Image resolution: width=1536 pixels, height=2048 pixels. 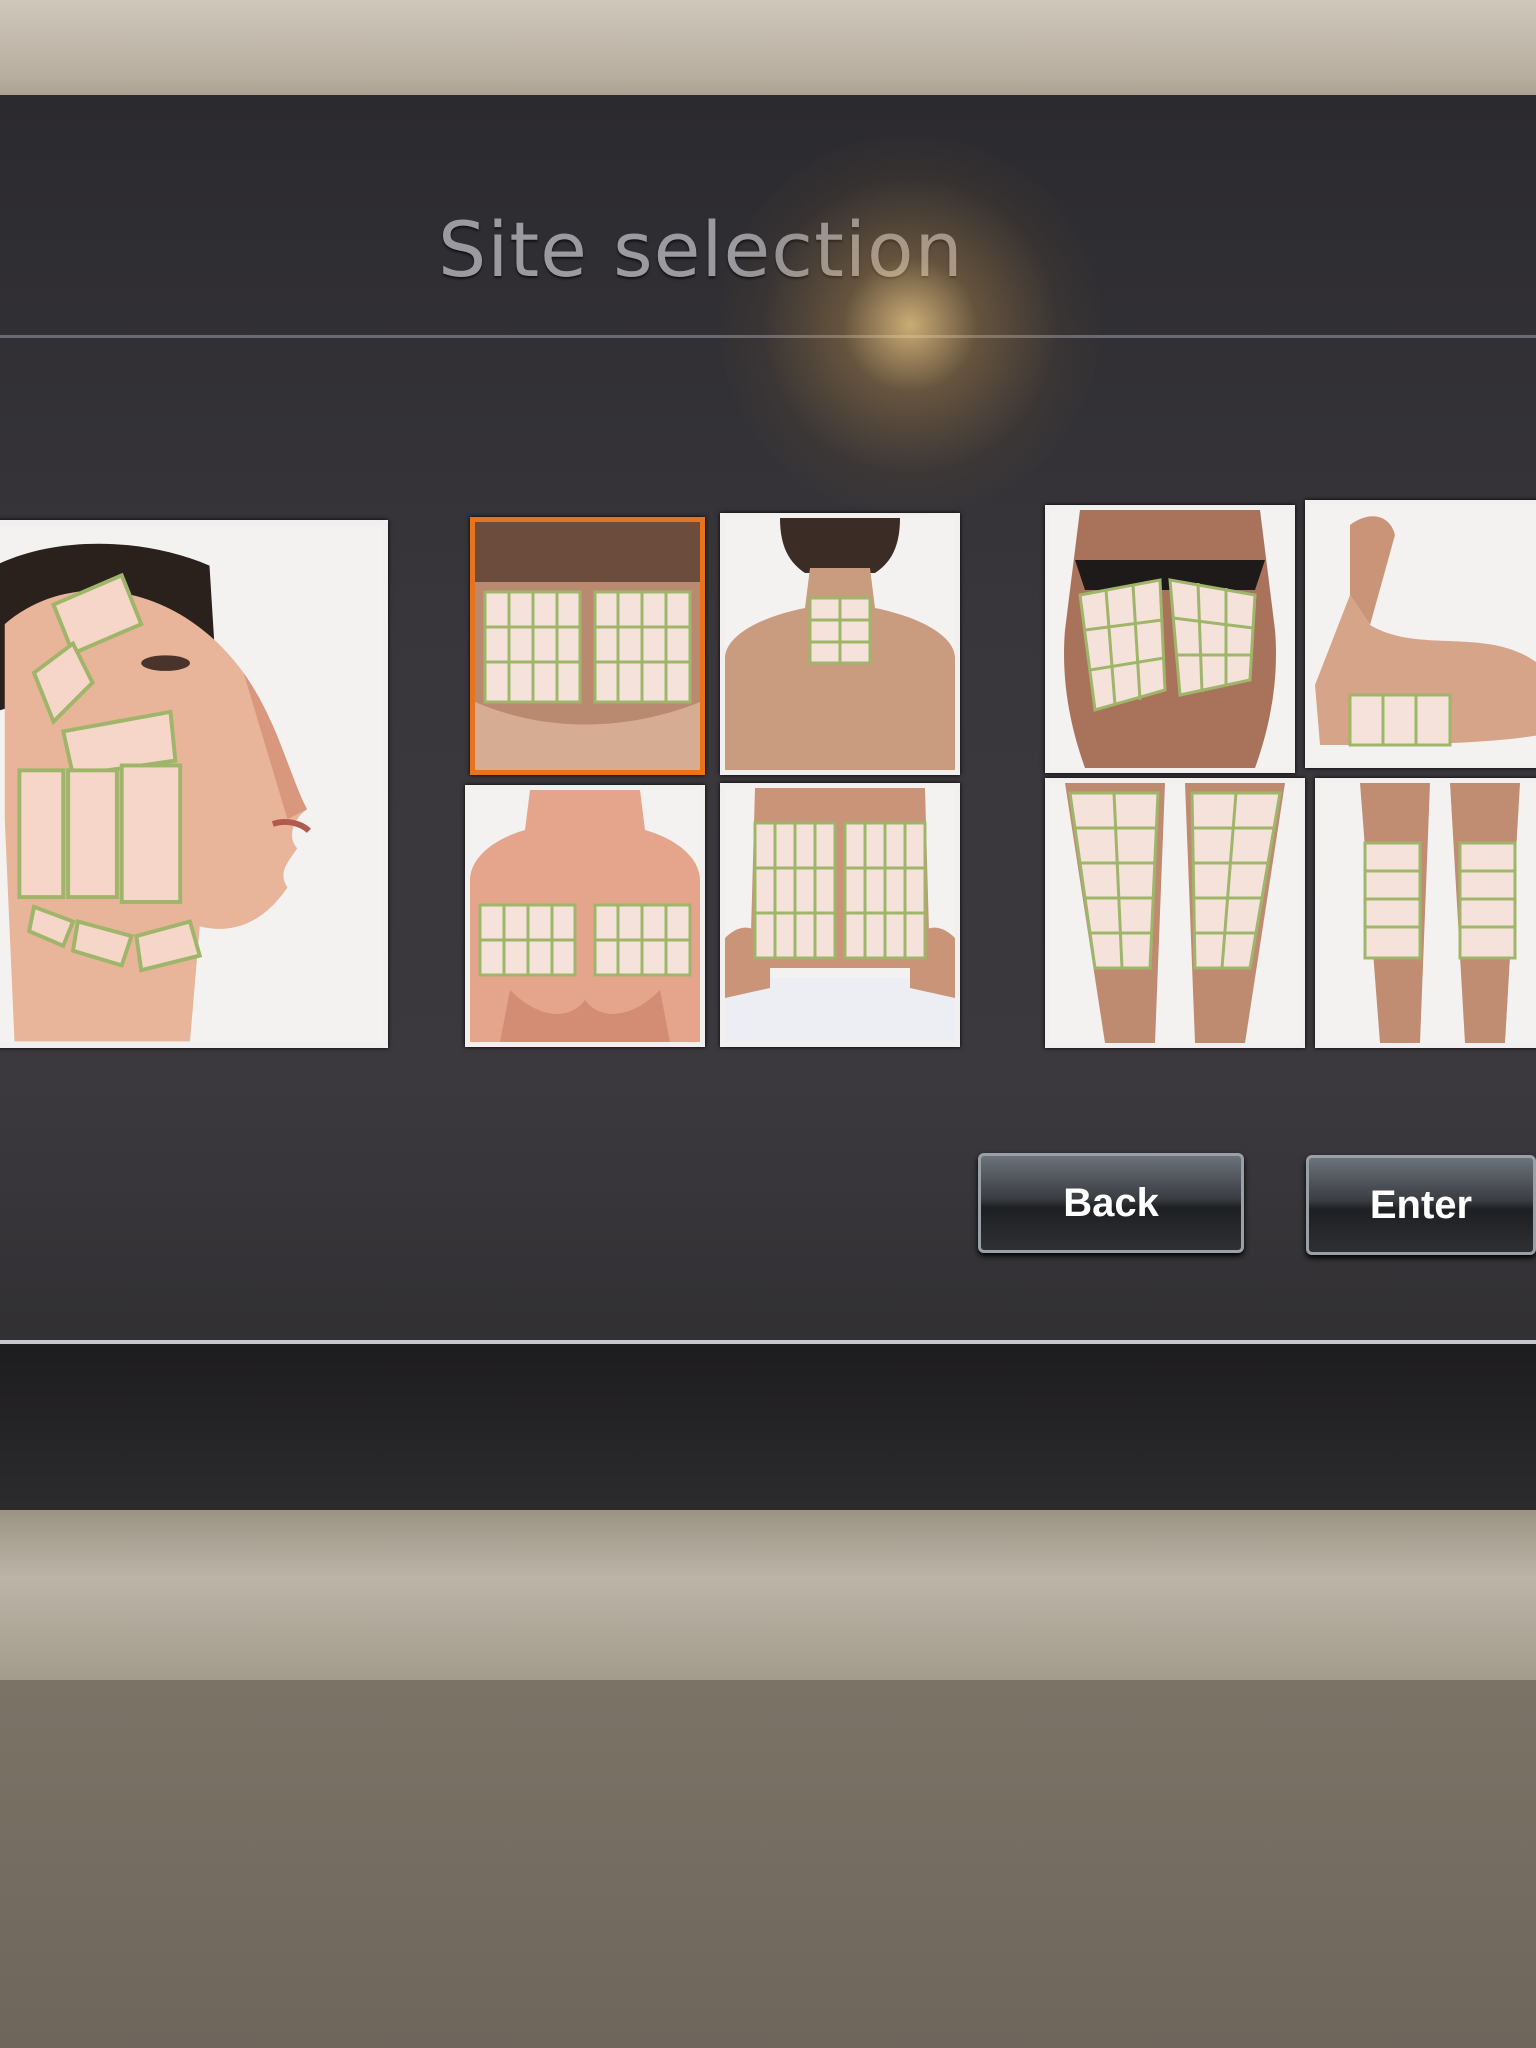 I want to click on site-tile-buttocks, so click(x=1170, y=639).